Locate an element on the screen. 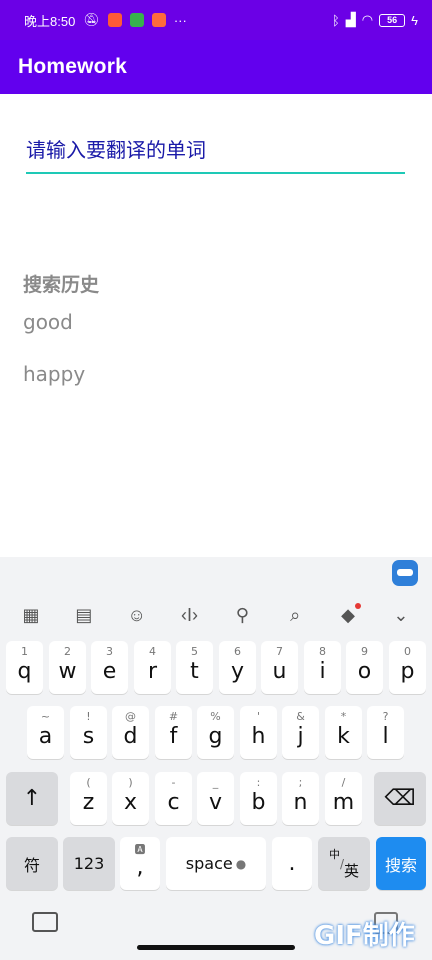 Image resolution: width=432 pixels, height=960 pixels. keyboard-layout-icon: ▤ is located at coordinates (84, 615).